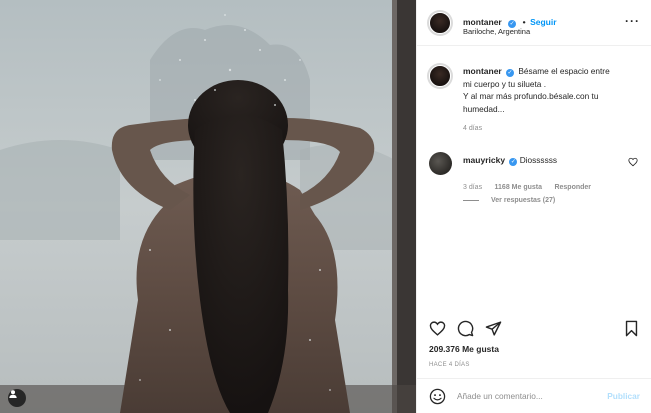 Image resolution: width=651 pixels, height=413 pixels. What do you see at coordinates (523, 200) in the screenshot?
I see `view-replies-label: Ver respuestas (27)` at bounding box center [523, 200].